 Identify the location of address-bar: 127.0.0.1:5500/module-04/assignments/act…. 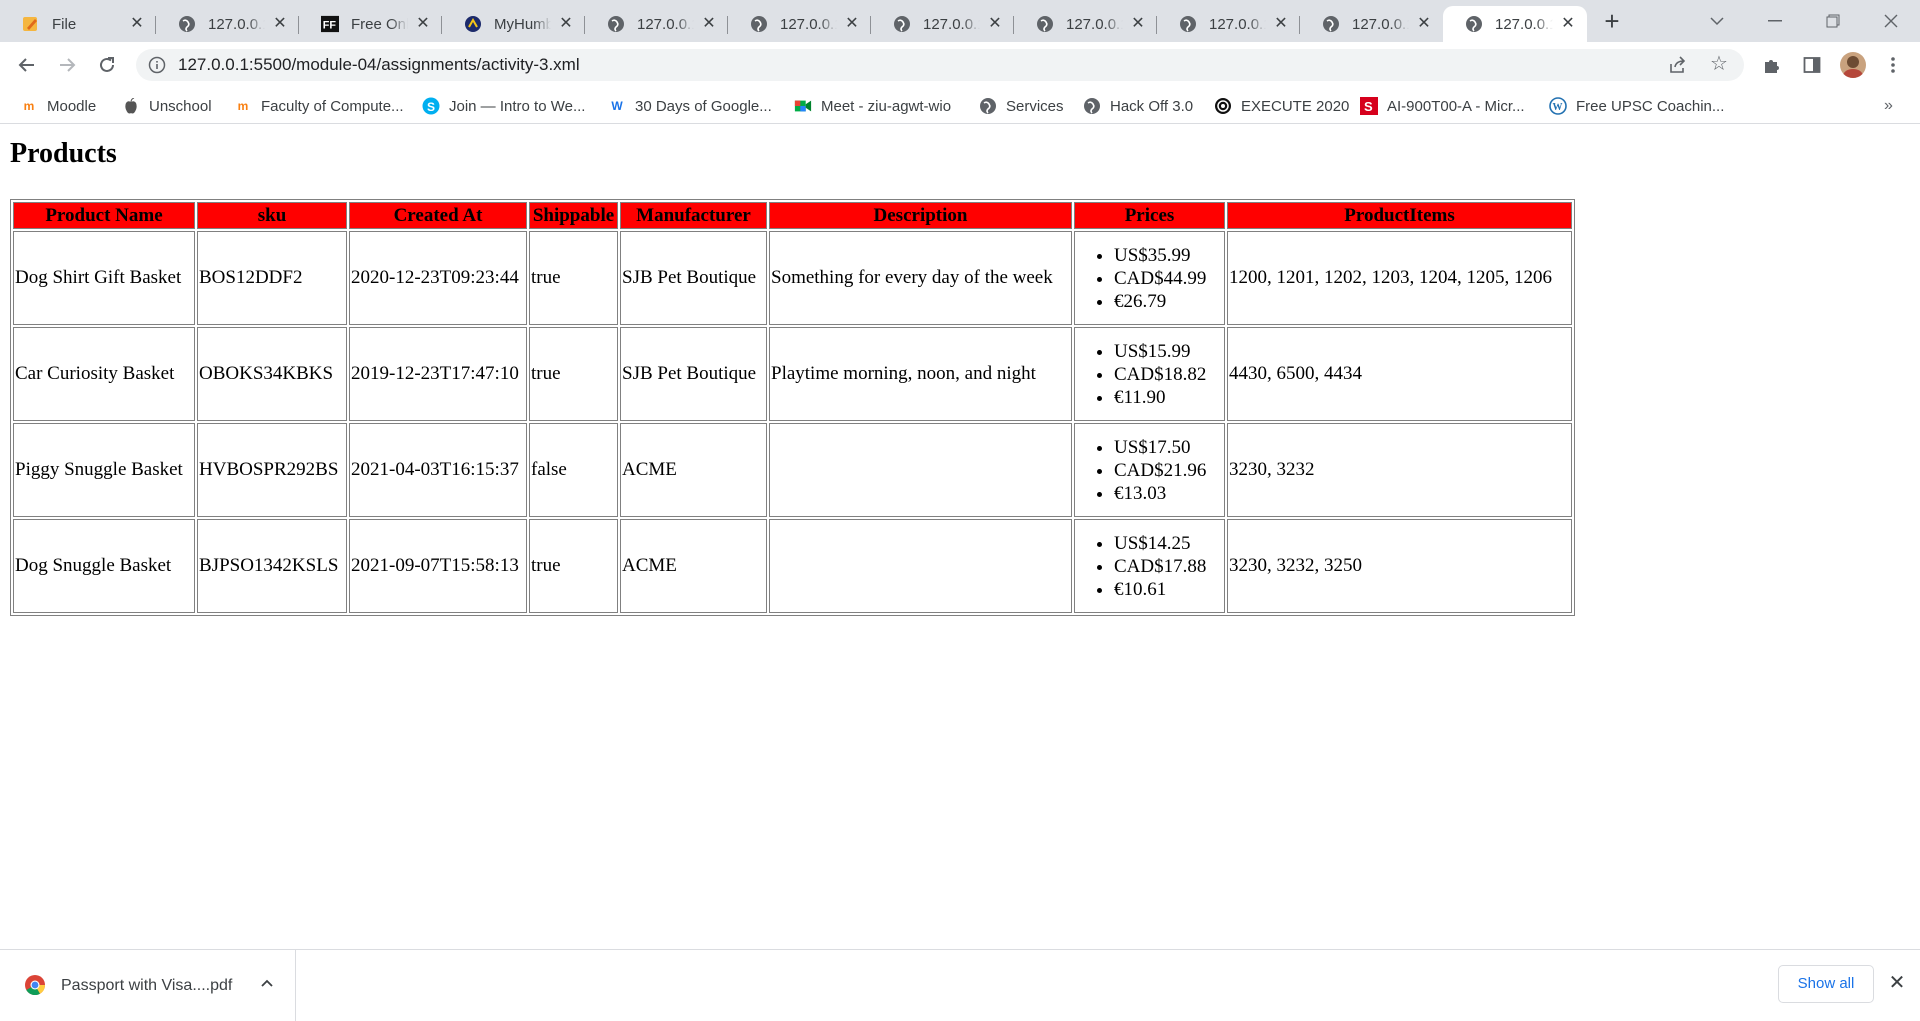
(940, 65).